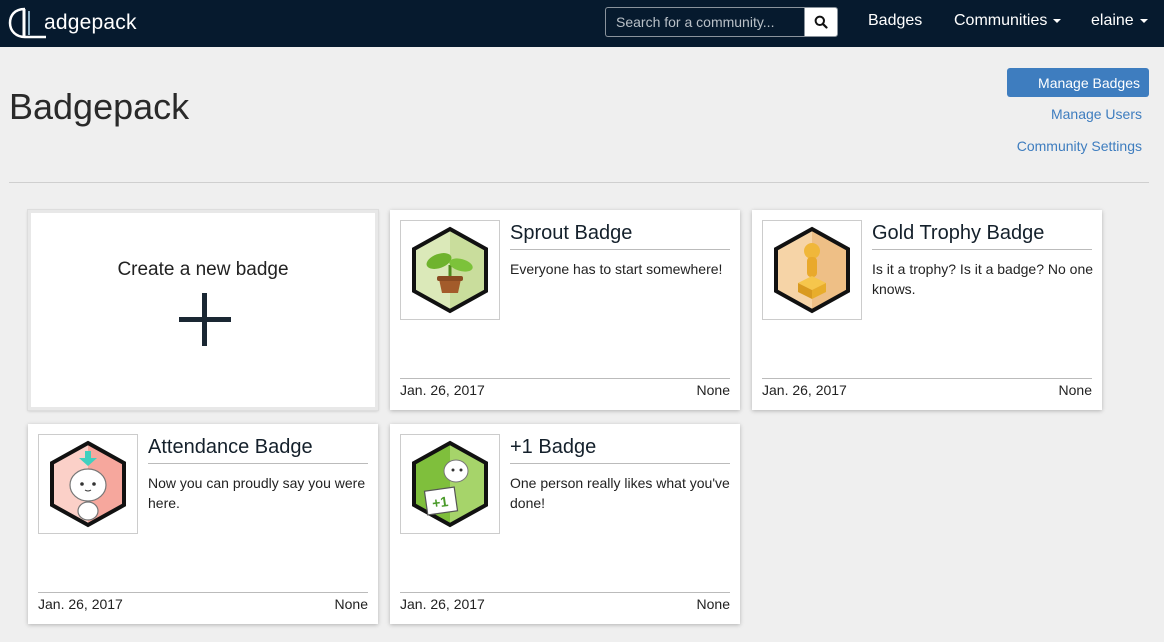  Describe the element at coordinates (1079, 146) in the screenshot. I see `community-settings-link: Community Settings` at that location.